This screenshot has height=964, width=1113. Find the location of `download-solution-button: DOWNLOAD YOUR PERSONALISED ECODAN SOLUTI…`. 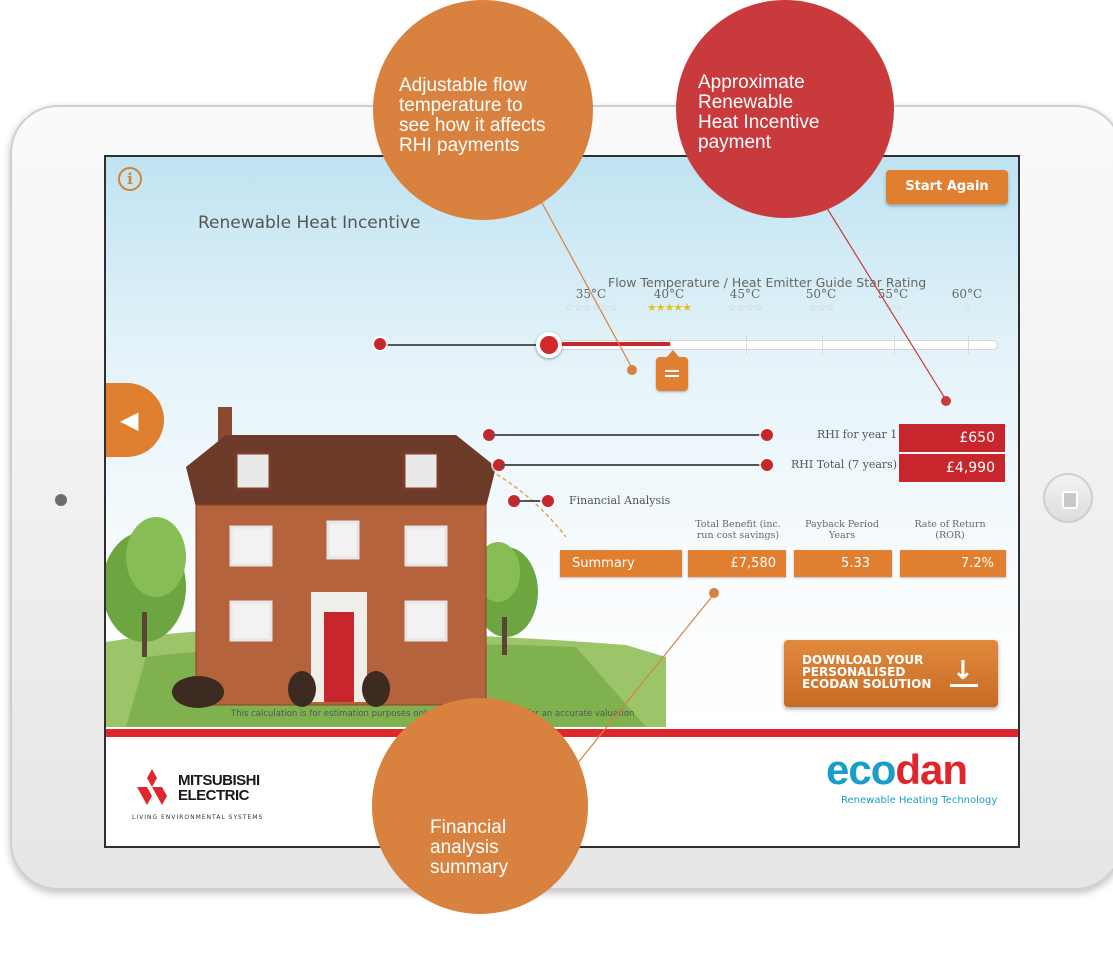

download-solution-button: DOWNLOAD YOUR PERSONALISED ECODAN SOLUTI… is located at coordinates (891, 673).